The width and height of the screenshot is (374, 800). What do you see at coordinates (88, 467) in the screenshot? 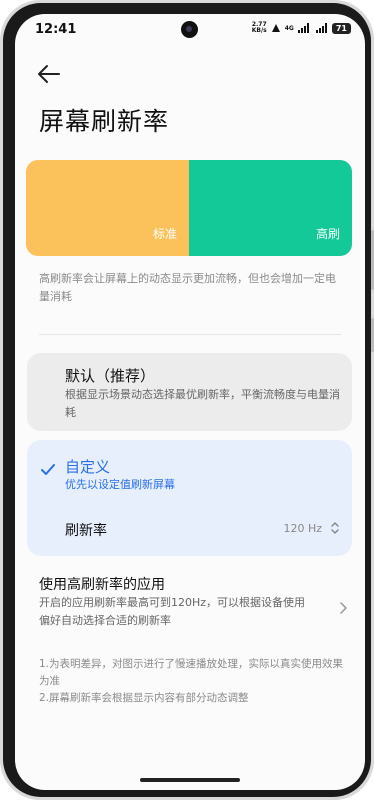
I see `option-custom-title: 自定义` at bounding box center [88, 467].